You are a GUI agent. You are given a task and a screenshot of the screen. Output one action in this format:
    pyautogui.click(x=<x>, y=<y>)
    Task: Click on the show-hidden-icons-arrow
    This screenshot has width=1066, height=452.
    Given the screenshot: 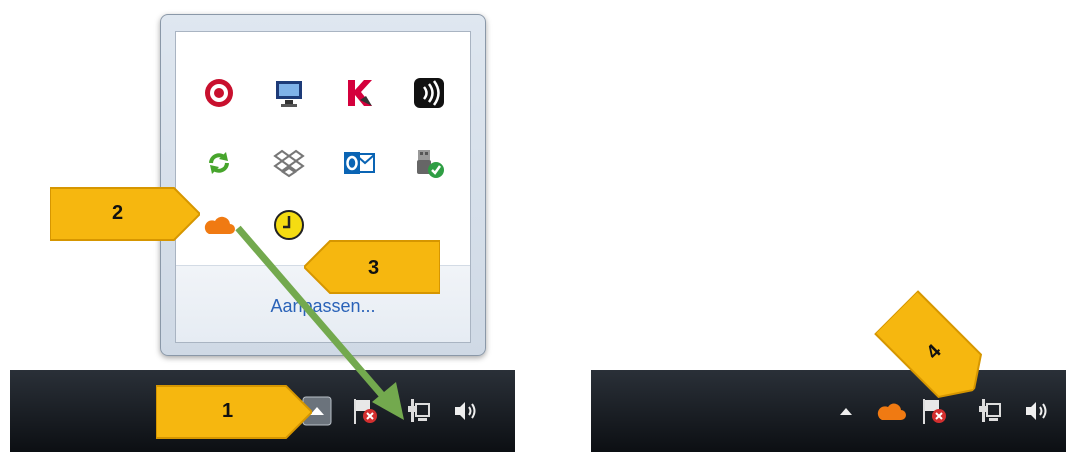 What is the action you would take?
    pyautogui.click(x=846, y=411)
    